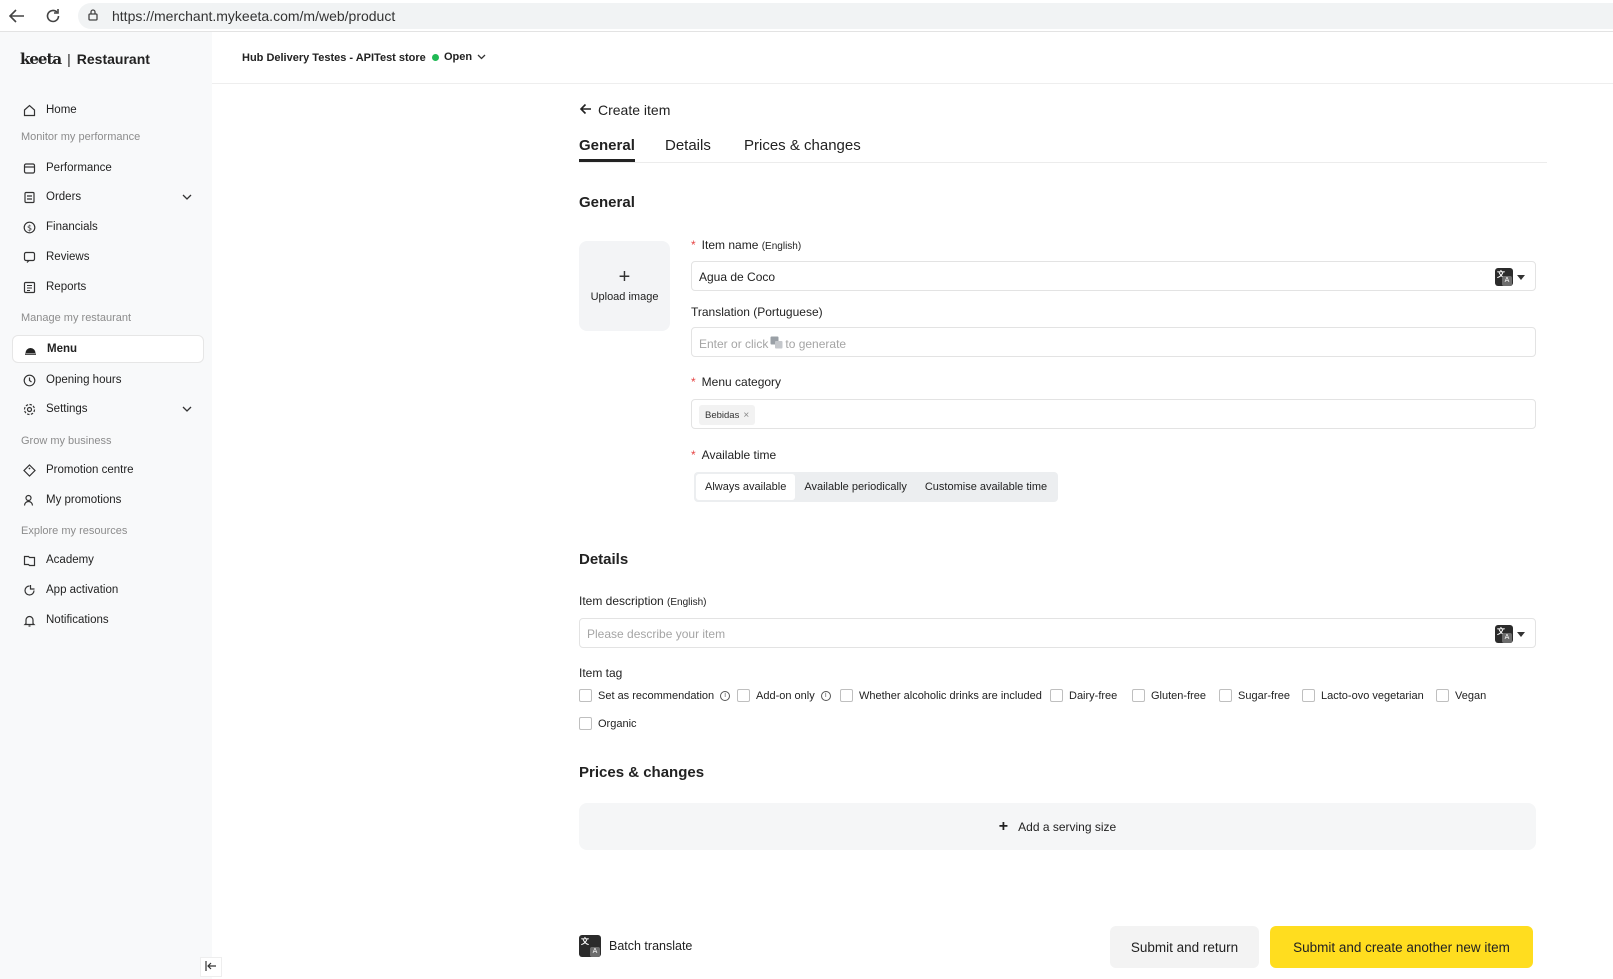  What do you see at coordinates (90, 470) in the screenshot?
I see `sidebar-item-label: Promotion centre` at bounding box center [90, 470].